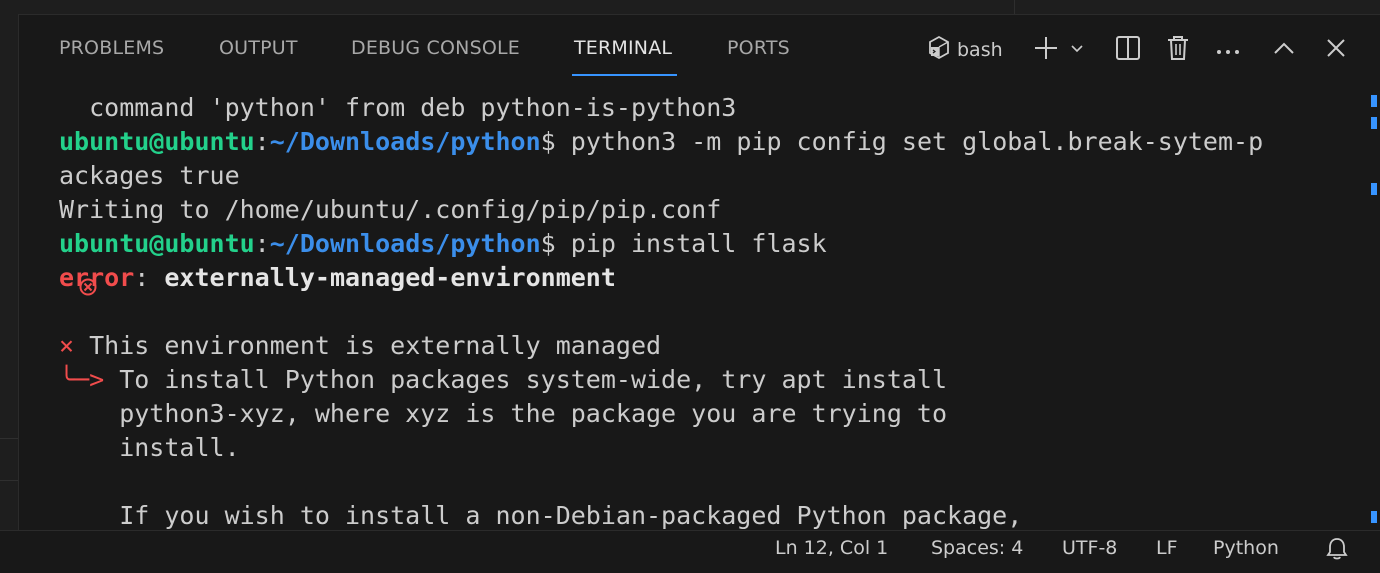 The width and height of the screenshot is (1380, 573). Describe the element at coordinates (831, 548) in the screenshot. I see `status-cursor-position: Ln 12, Col 1` at that location.